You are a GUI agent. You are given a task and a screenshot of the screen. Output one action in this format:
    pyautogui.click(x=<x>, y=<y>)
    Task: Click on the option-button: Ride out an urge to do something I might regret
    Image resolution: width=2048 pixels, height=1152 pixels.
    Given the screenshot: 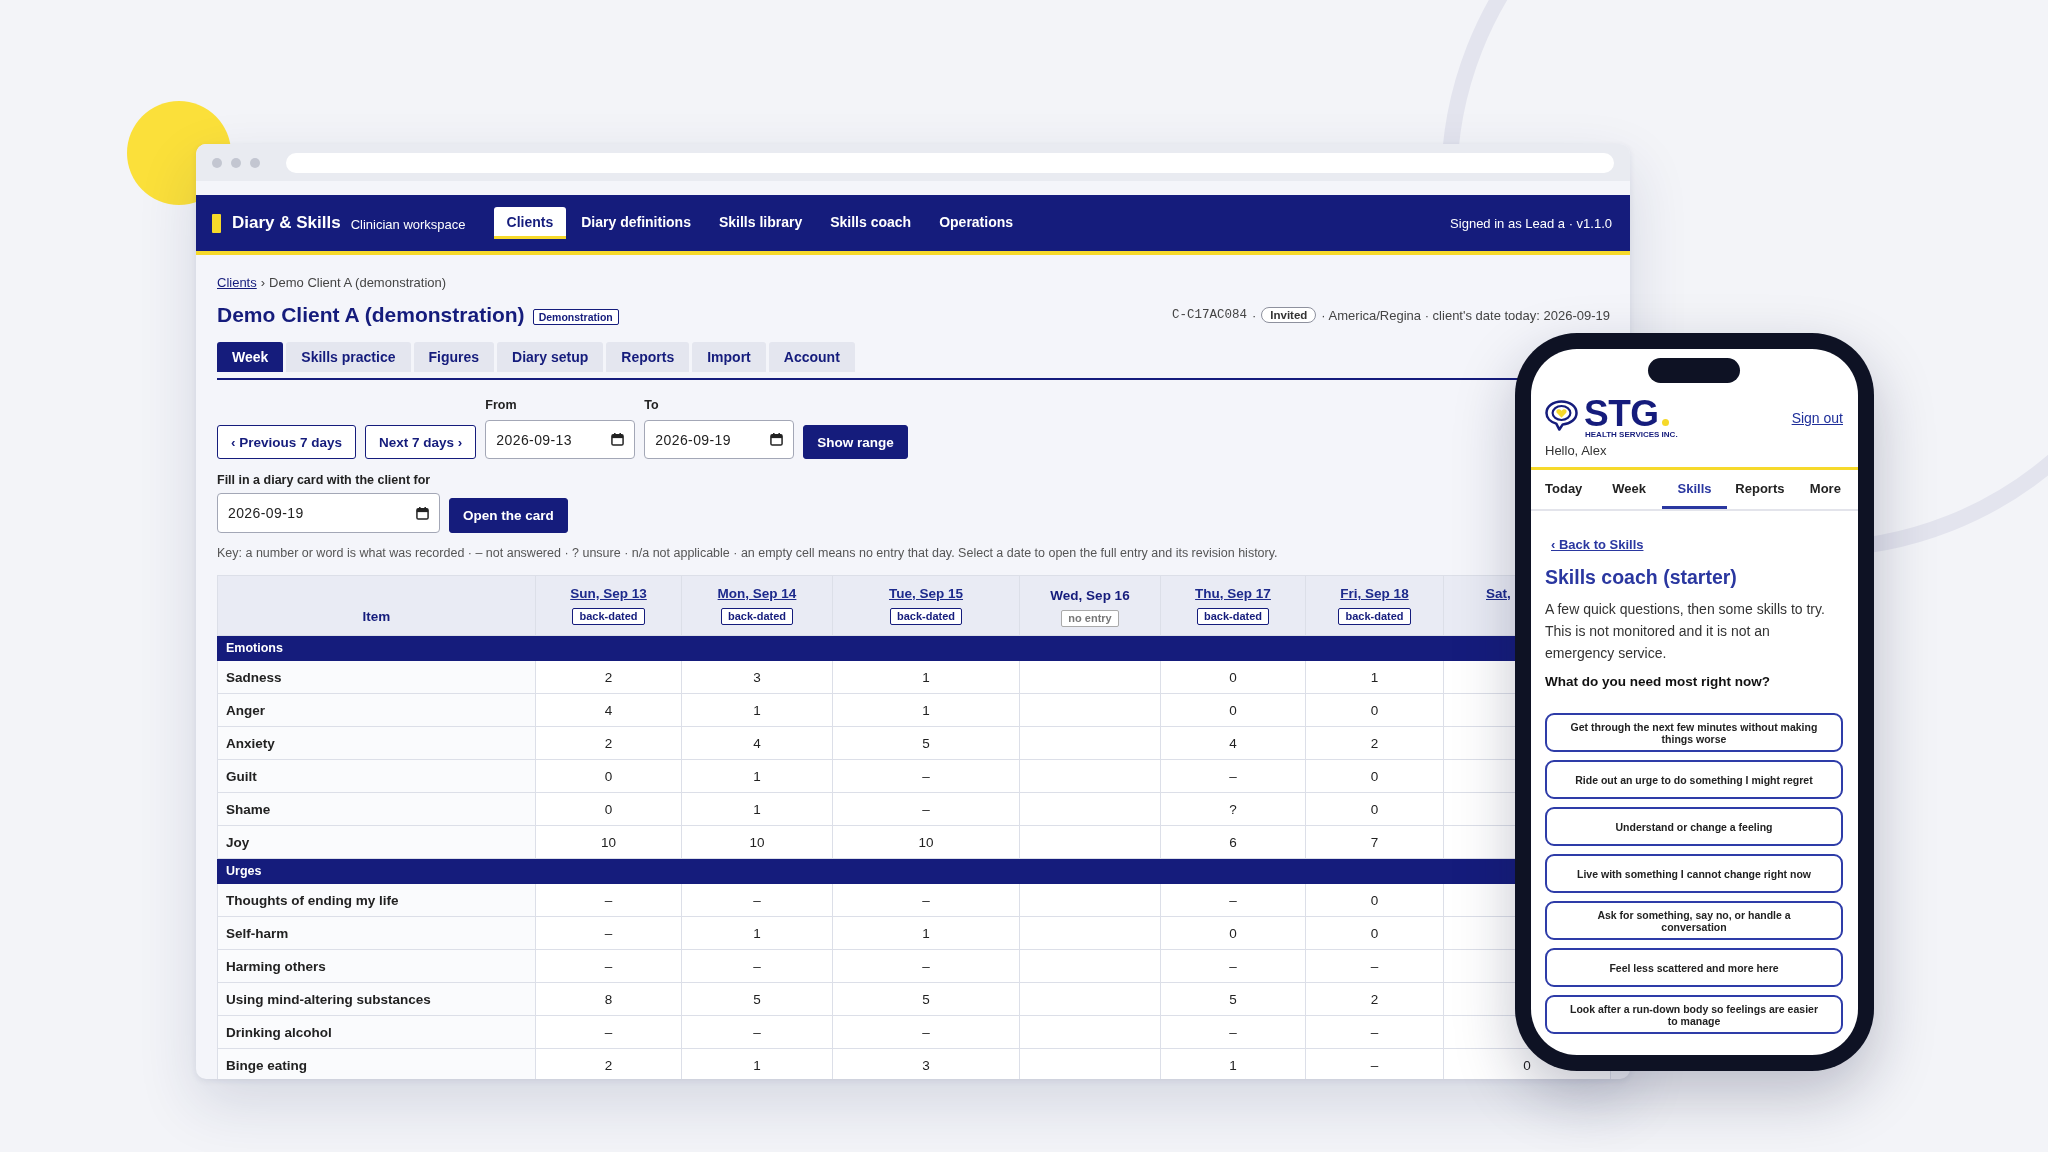 What is the action you would take?
    pyautogui.click(x=1694, y=779)
    